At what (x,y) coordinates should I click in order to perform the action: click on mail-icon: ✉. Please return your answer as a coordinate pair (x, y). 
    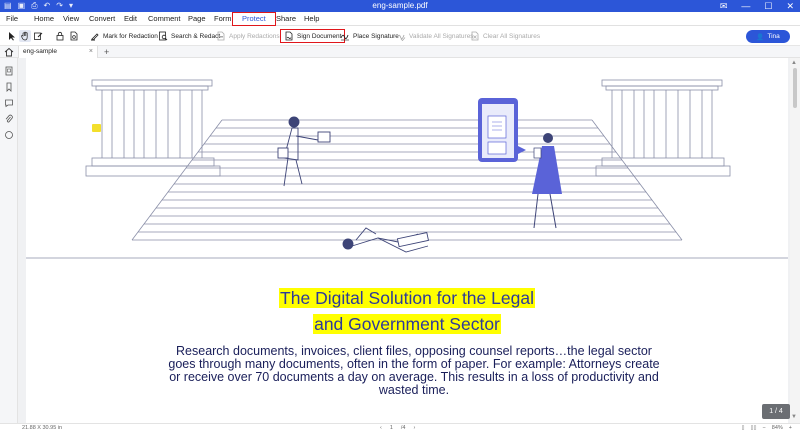
    Looking at the image, I should click on (724, 6).